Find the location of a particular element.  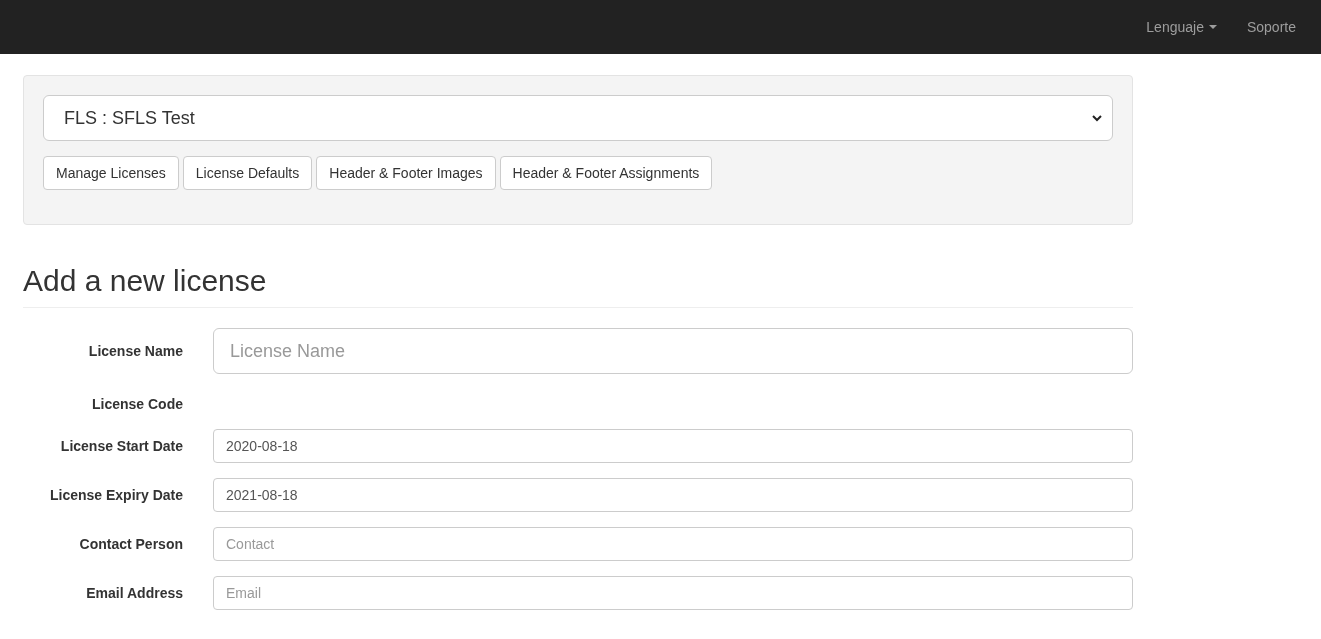

field-label: License Expiry Date is located at coordinates (115, 495).